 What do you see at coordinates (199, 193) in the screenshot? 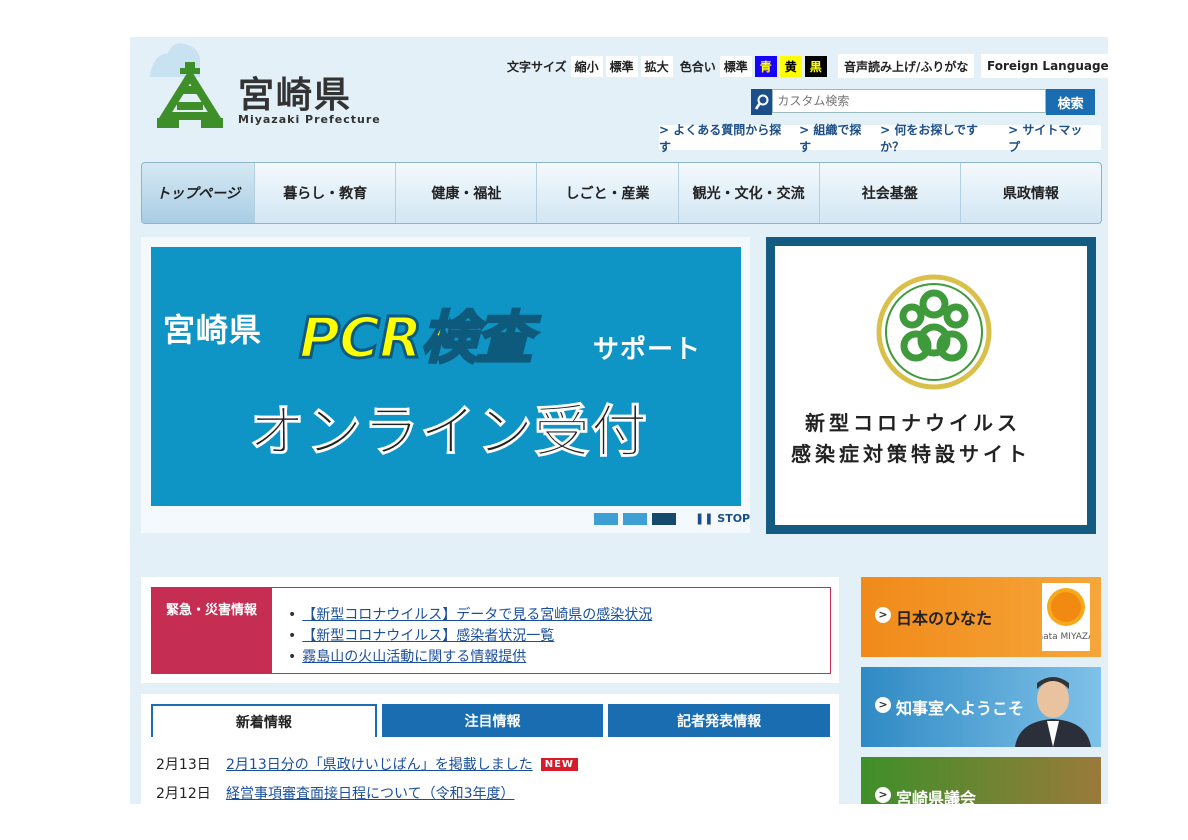
I see `nav-item-top: トップページ` at bounding box center [199, 193].